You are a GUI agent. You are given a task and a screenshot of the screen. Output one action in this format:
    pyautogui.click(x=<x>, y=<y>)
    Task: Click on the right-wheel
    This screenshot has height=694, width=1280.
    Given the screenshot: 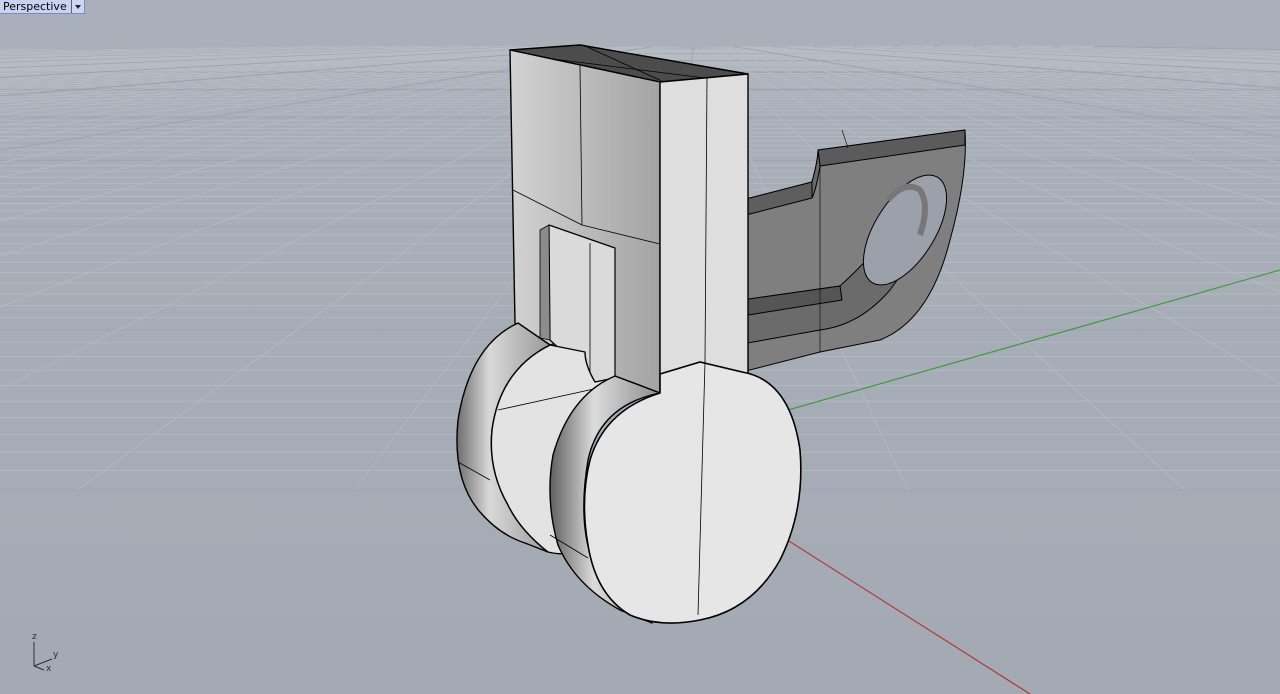 What is the action you would take?
    pyautogui.click(x=675, y=492)
    